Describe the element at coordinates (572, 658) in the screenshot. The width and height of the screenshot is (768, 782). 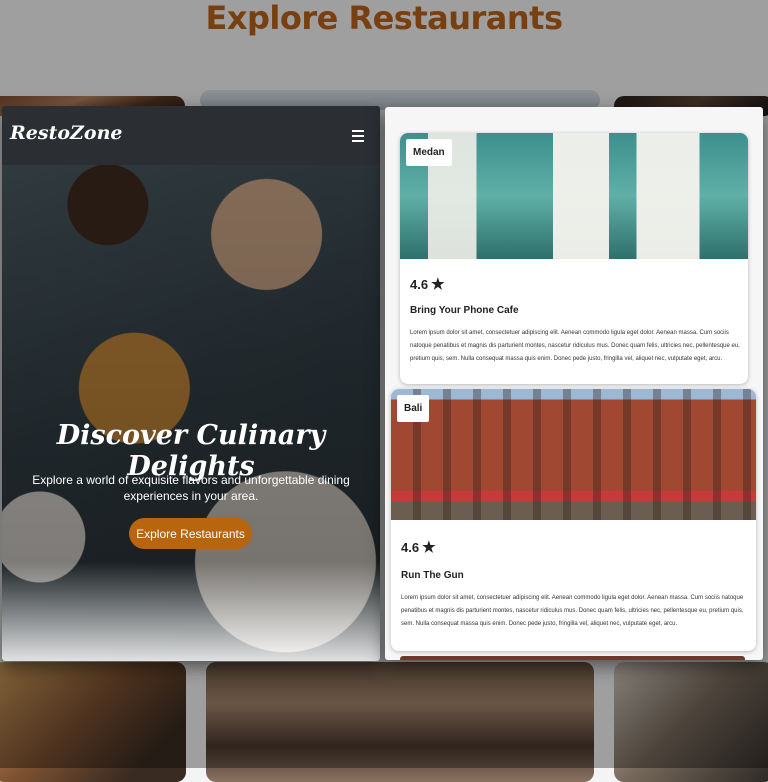
I see `next-card-peek` at that location.